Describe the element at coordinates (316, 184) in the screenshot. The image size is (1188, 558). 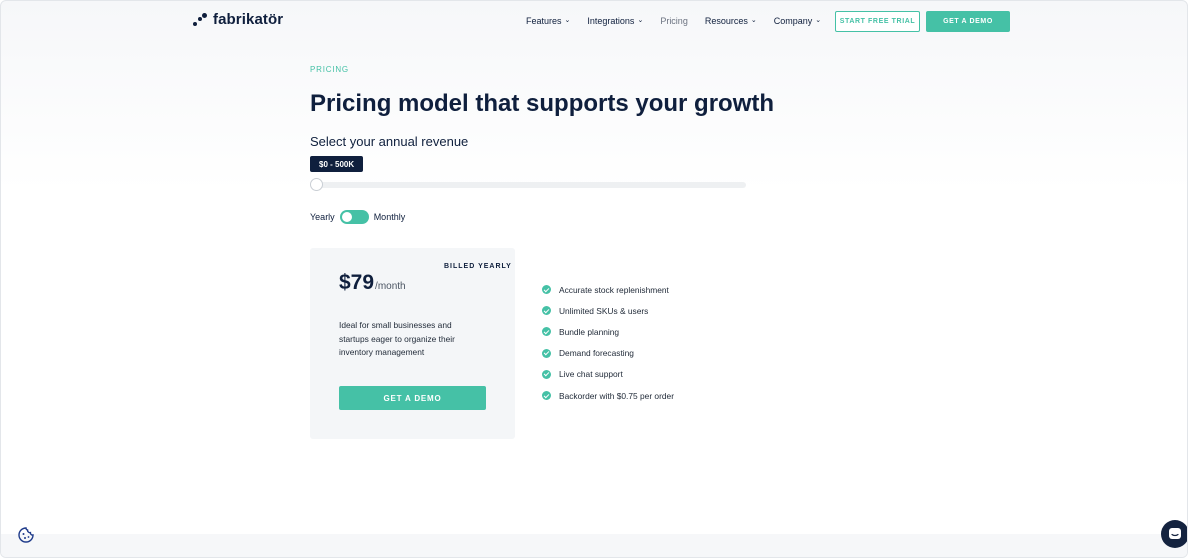
I see `revenue-slider-thumb` at that location.